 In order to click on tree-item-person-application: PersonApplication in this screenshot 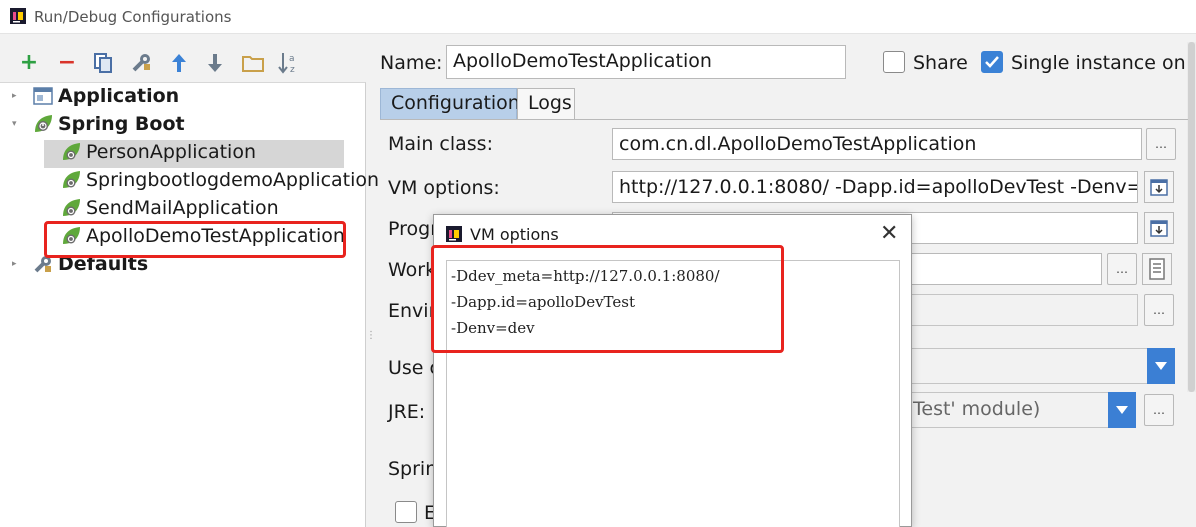, I will do `click(158, 152)`.